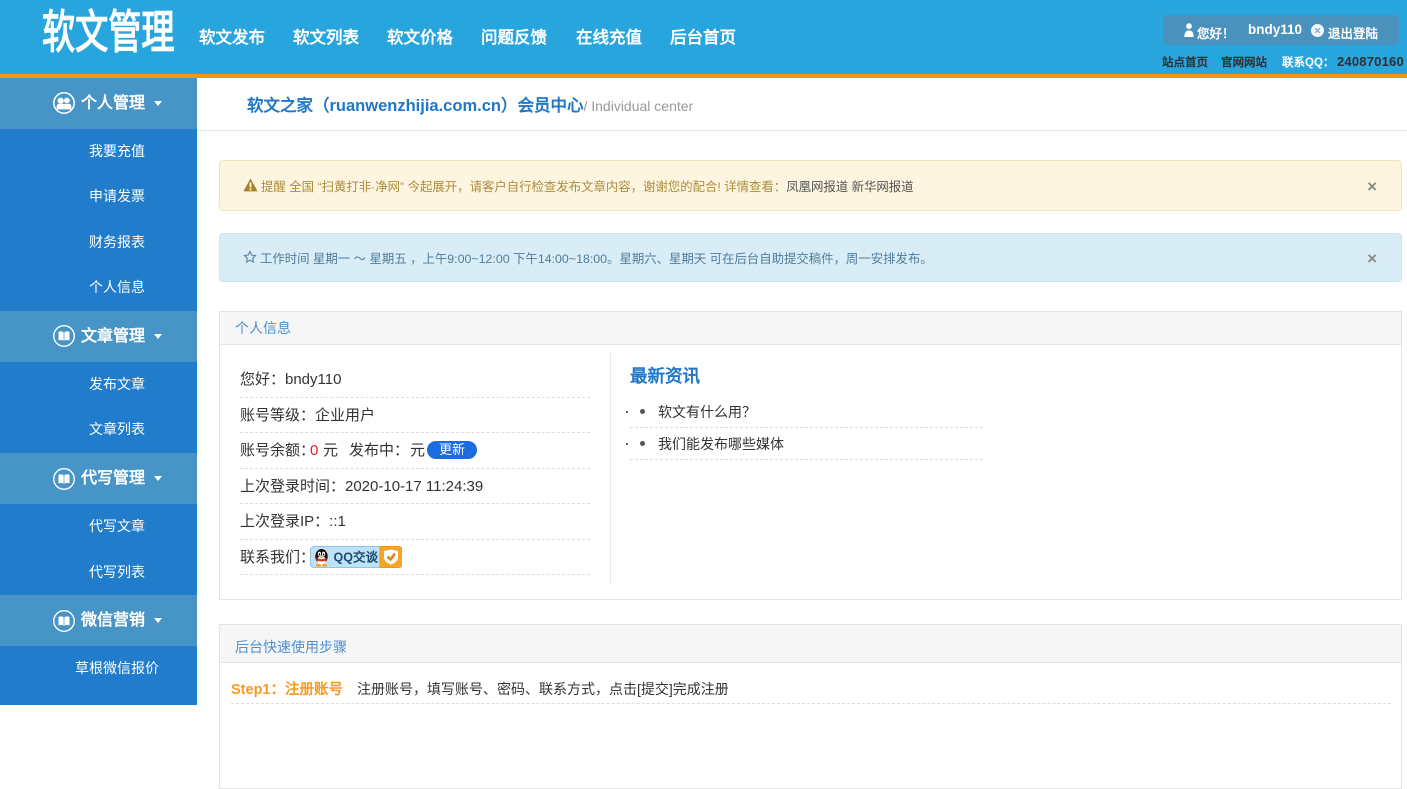  I want to click on svg-text: QQ交谈, so click(356, 556).